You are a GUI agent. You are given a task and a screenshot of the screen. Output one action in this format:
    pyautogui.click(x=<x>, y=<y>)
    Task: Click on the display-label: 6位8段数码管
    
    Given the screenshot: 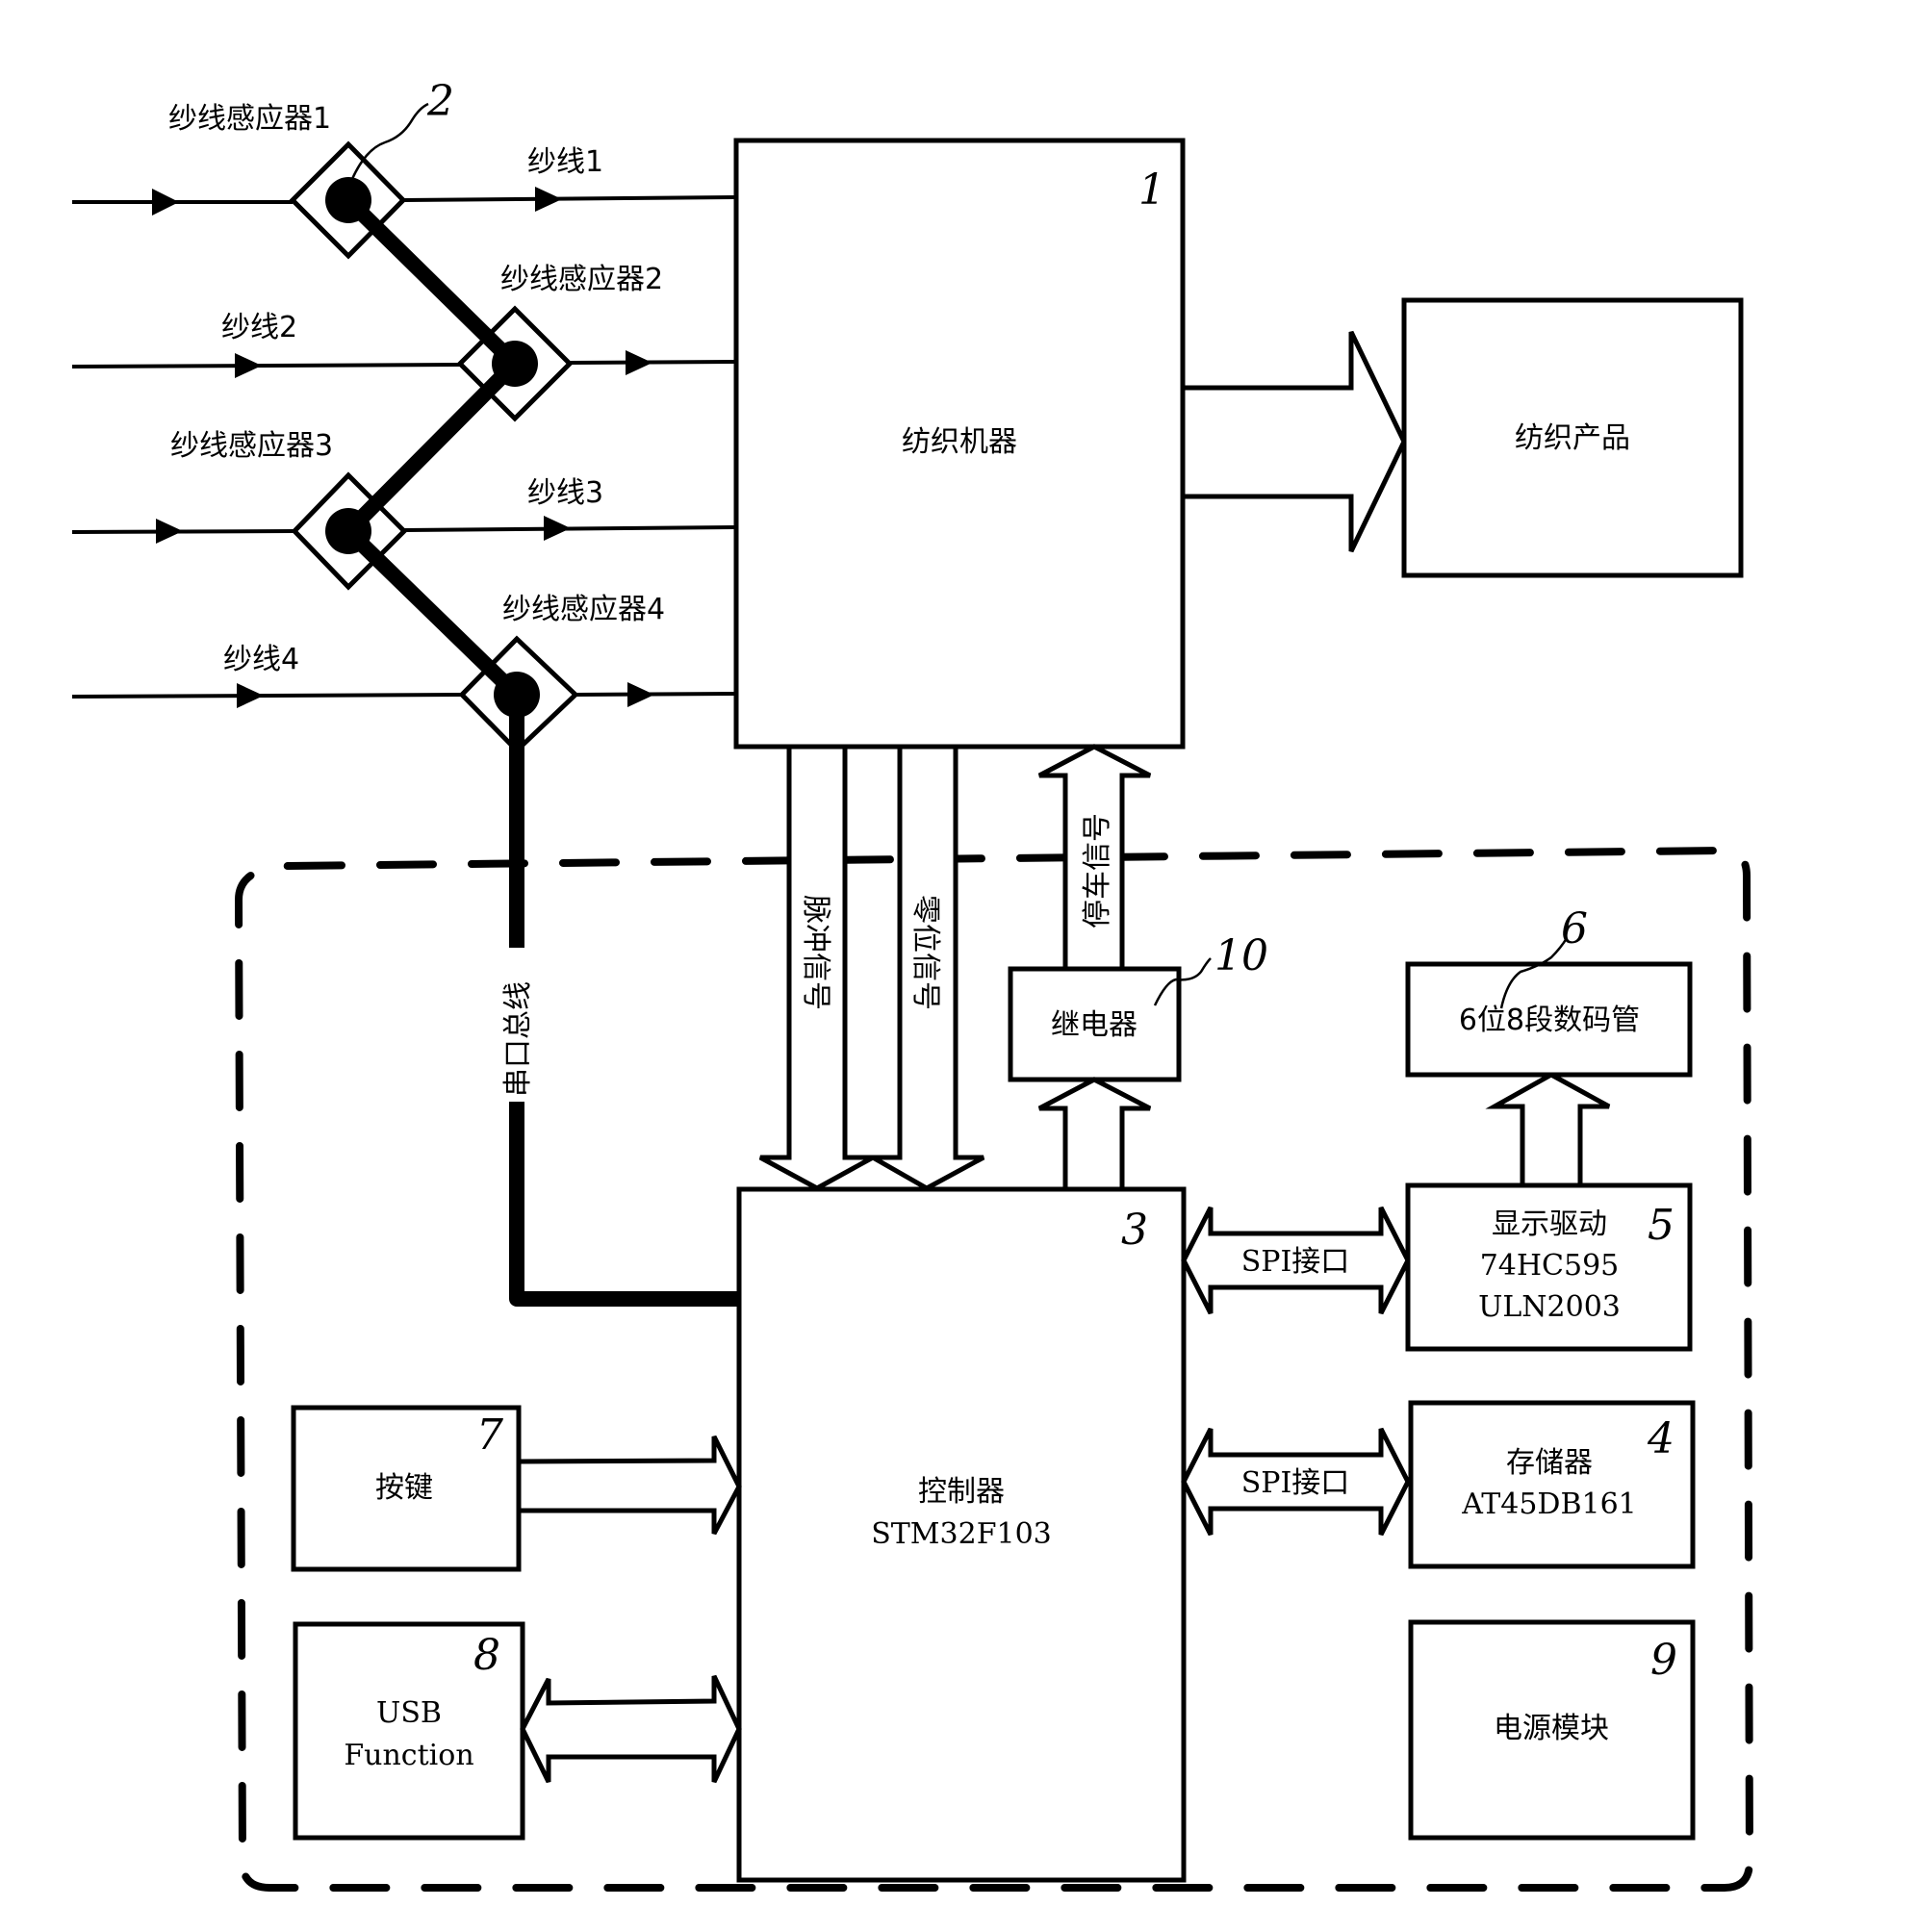 What is the action you would take?
    pyautogui.click(x=1549, y=1020)
    